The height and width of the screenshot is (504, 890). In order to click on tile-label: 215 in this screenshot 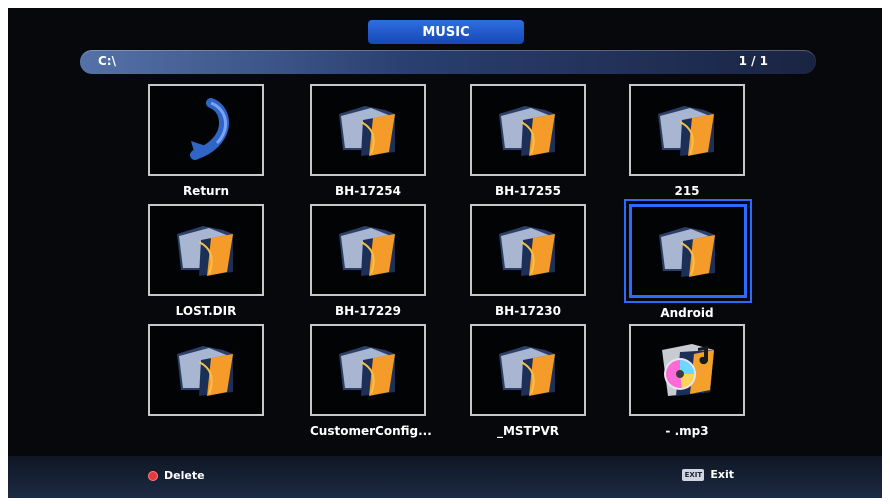, I will do `click(687, 191)`.